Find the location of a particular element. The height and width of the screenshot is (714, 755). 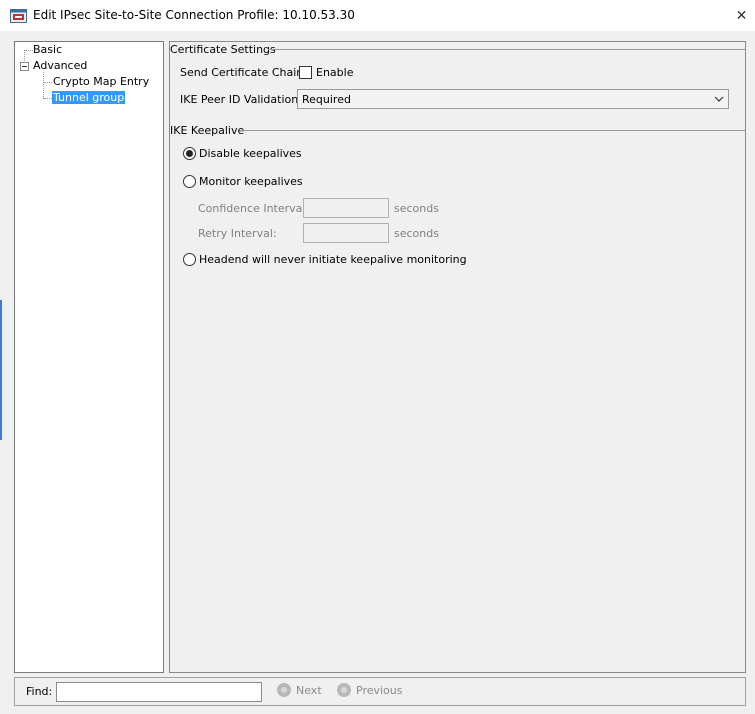

tree-item-advanced: Advanced is located at coordinates (60, 66).